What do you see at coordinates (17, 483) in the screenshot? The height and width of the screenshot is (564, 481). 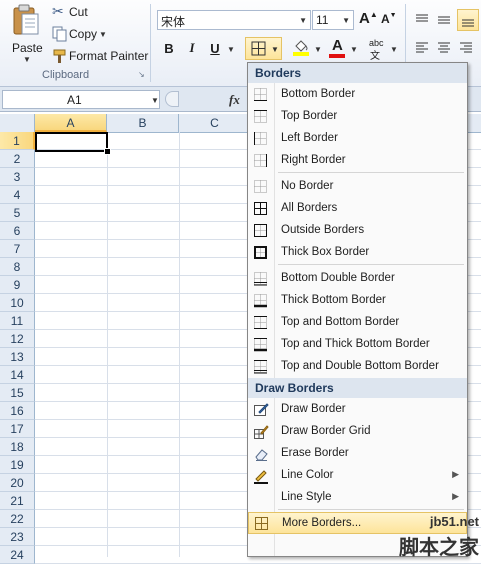 I see `row-header: 20` at bounding box center [17, 483].